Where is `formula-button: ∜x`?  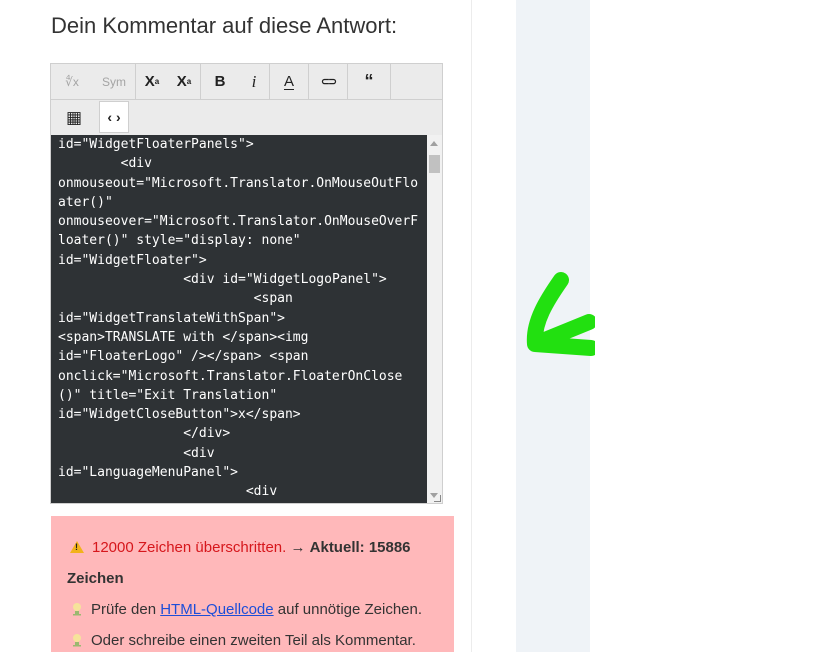
formula-button: ∜x is located at coordinates (72, 81).